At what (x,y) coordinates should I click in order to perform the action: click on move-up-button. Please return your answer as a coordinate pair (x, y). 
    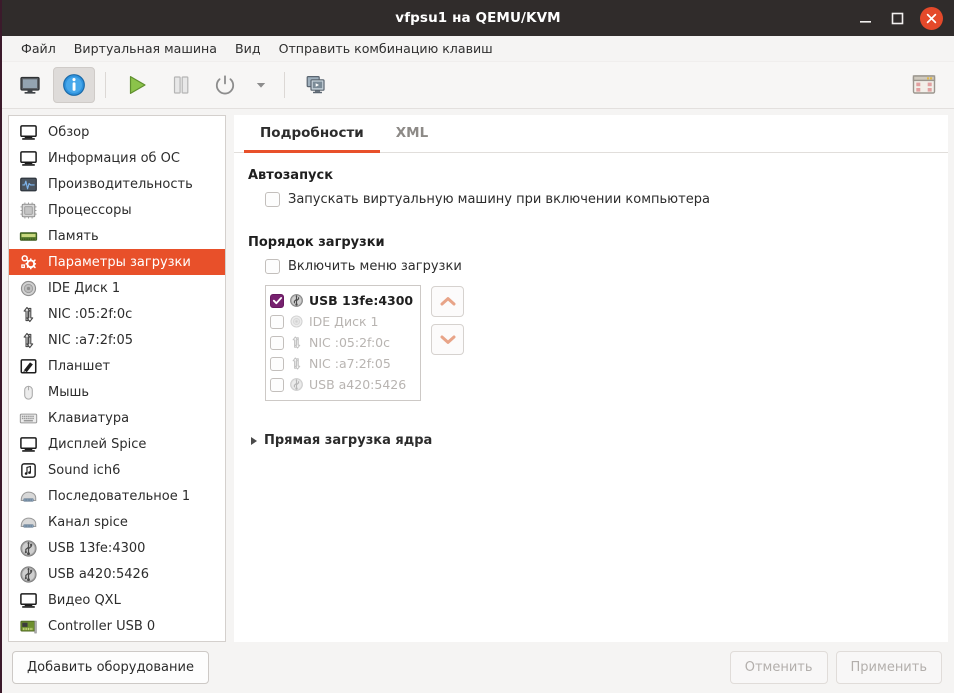
    Looking at the image, I should click on (447, 301).